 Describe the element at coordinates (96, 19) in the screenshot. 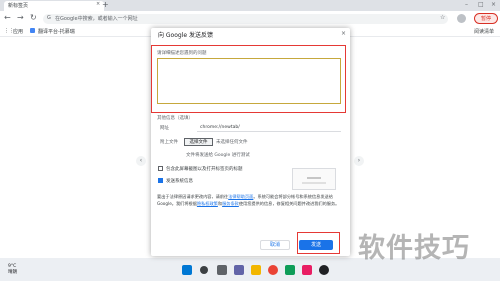

I see `omnibox-placeholder: 在Google中搜索，或者输入一个网址` at that location.